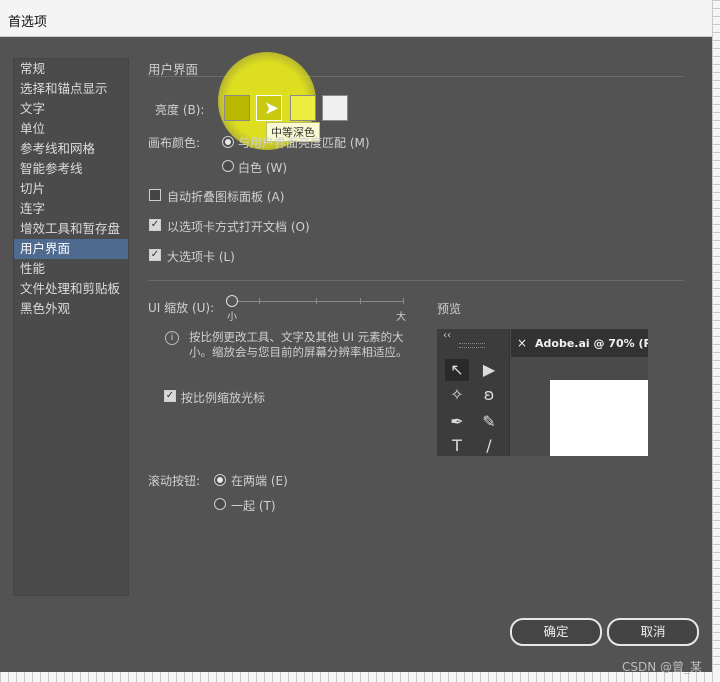 The image size is (720, 682). What do you see at coordinates (472, 345) in the screenshot?
I see `panel-grip` at bounding box center [472, 345].